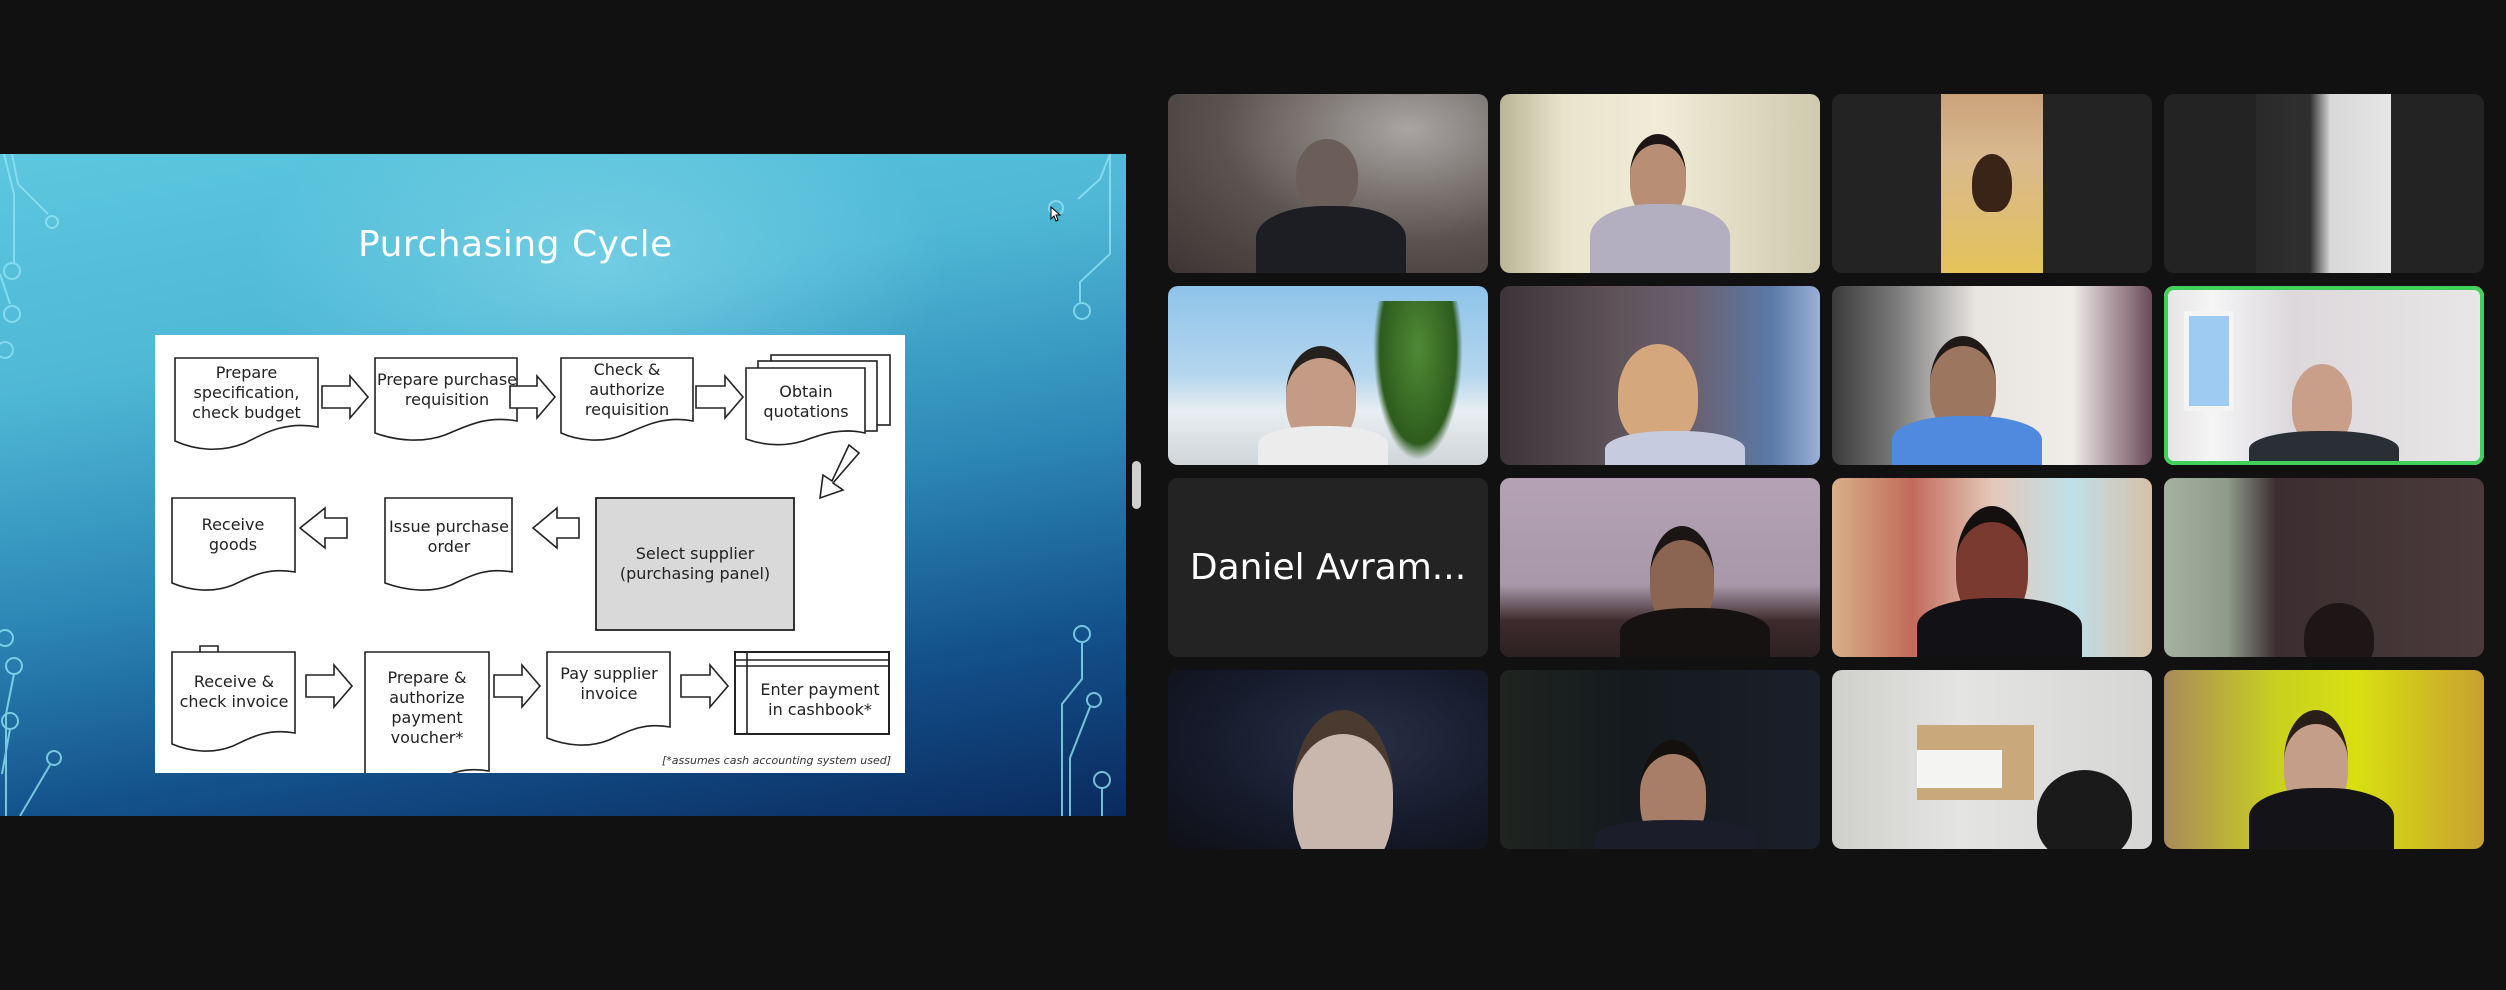  Describe the element at coordinates (246, 392) in the screenshot. I see `step-prepare-specification: Prepare specification, check budget` at that location.